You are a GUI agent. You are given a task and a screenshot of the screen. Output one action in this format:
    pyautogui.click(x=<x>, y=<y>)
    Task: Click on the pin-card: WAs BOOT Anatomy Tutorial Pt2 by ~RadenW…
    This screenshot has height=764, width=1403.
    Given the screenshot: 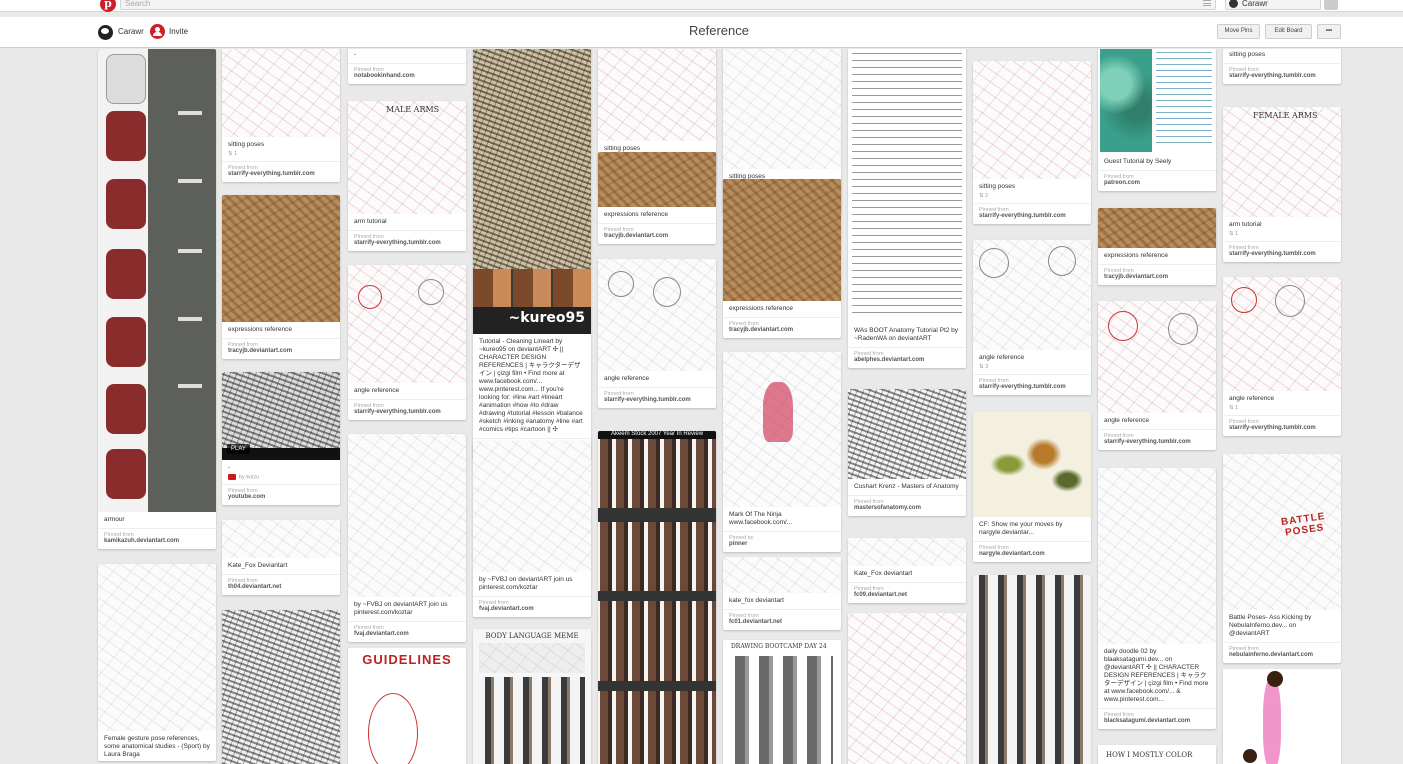 What is the action you would take?
    pyautogui.click(x=907, y=208)
    